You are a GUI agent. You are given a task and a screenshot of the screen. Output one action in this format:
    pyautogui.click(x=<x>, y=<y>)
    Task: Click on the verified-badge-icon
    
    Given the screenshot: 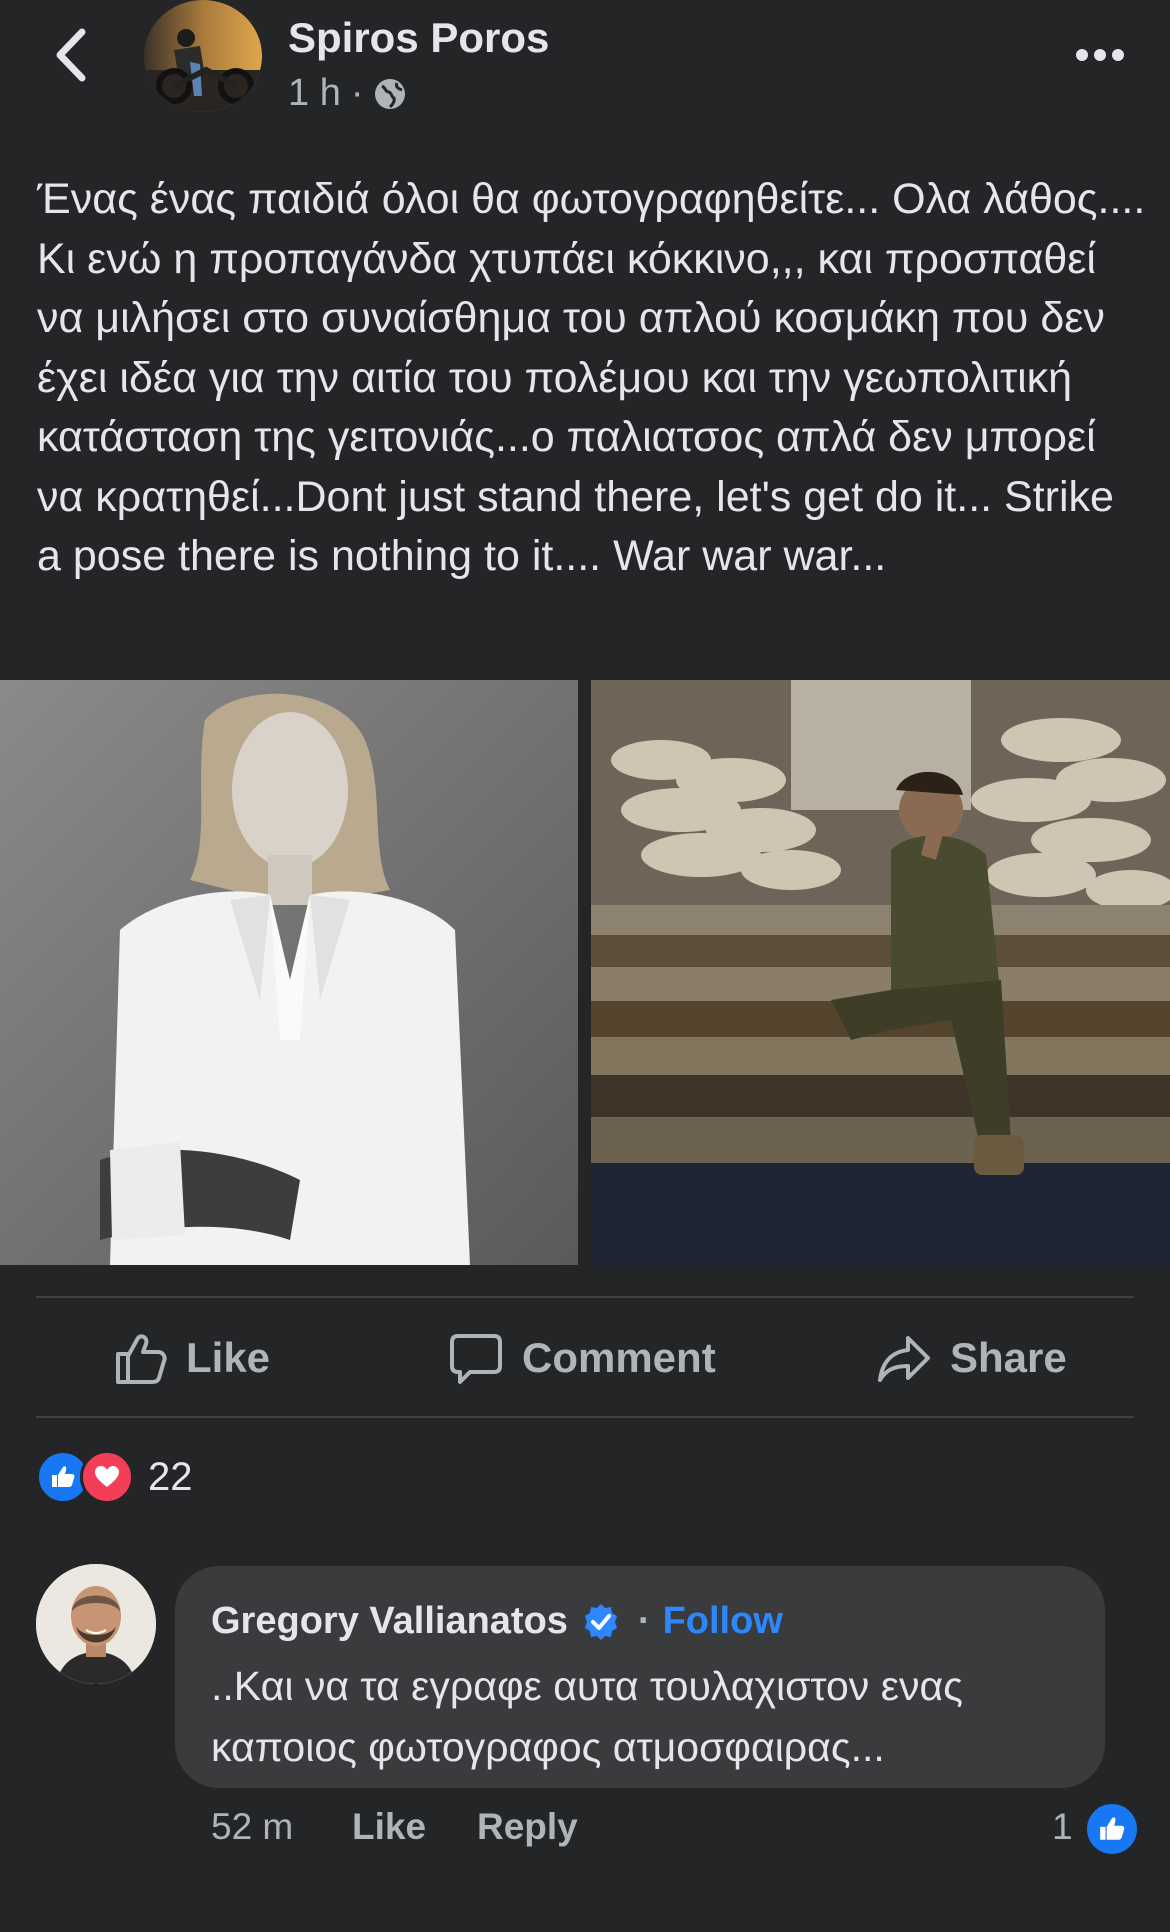 What is the action you would take?
    pyautogui.click(x=600, y=1621)
    